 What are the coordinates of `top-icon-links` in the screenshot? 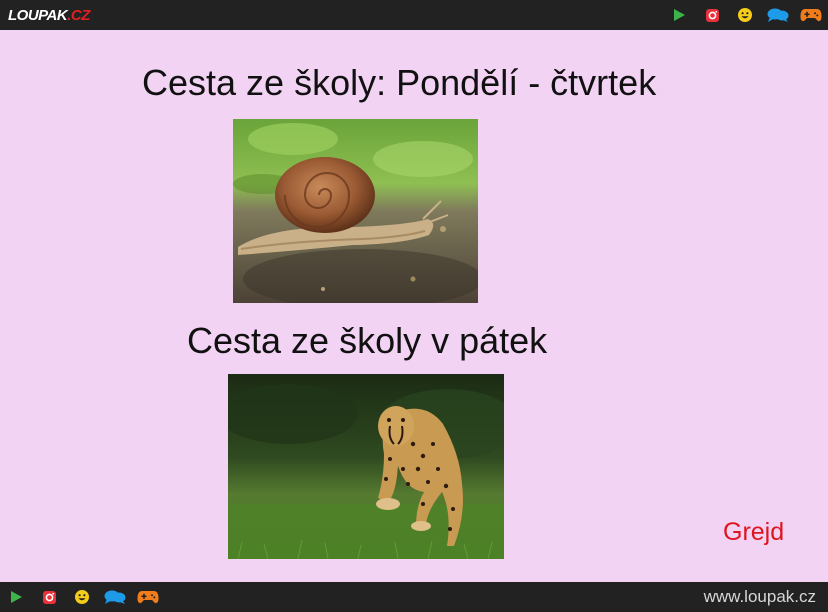 It's located at (739, 15).